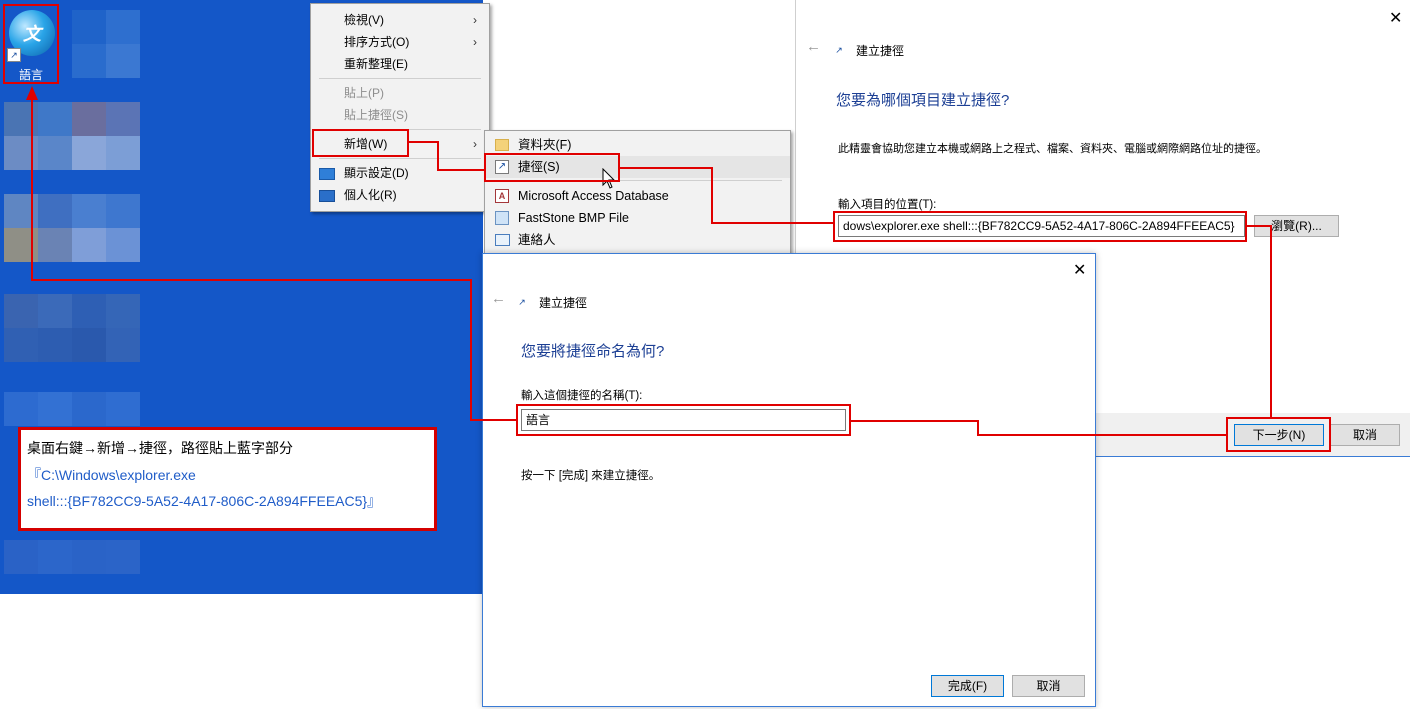  I want to click on connector-new-to-shortcut, so click(446, 156).